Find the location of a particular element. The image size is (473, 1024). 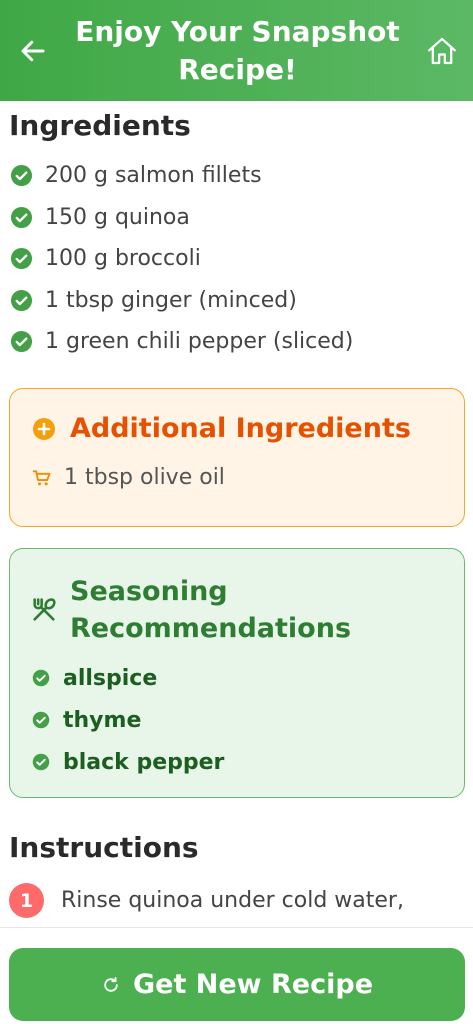

page-title: Enjoy Your Snapshot Recipe! is located at coordinates (237, 50).